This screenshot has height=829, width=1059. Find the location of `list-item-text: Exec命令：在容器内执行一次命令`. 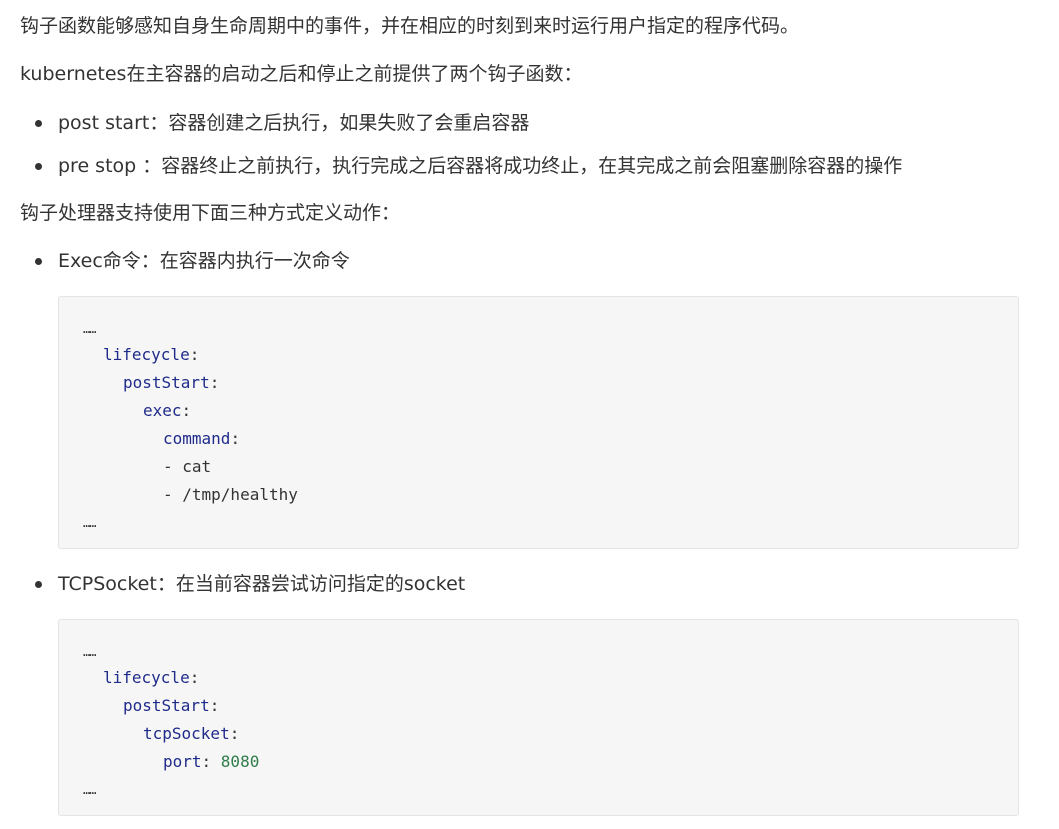

list-item-text: Exec命令：在容器内执行一次命令 is located at coordinates (204, 261).